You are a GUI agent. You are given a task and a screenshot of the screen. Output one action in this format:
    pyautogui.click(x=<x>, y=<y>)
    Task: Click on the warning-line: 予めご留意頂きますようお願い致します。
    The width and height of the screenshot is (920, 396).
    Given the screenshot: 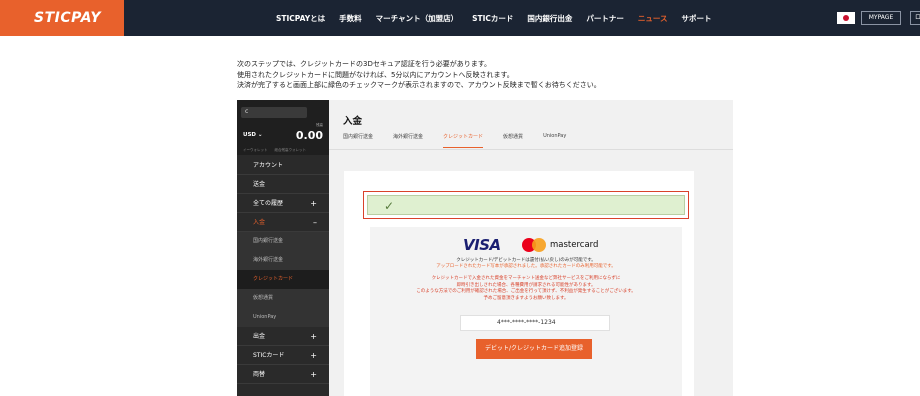 What is the action you would take?
    pyautogui.click(x=526, y=298)
    